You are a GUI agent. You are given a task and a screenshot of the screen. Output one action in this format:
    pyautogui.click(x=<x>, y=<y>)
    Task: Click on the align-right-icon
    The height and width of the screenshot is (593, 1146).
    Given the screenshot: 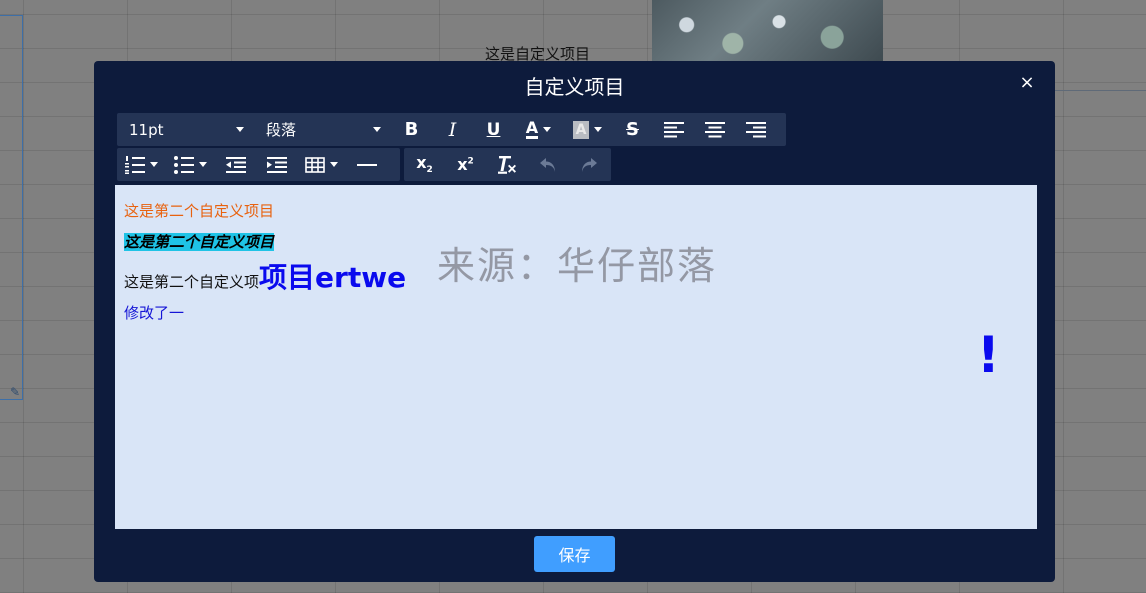 What is the action you would take?
    pyautogui.click(x=755, y=129)
    